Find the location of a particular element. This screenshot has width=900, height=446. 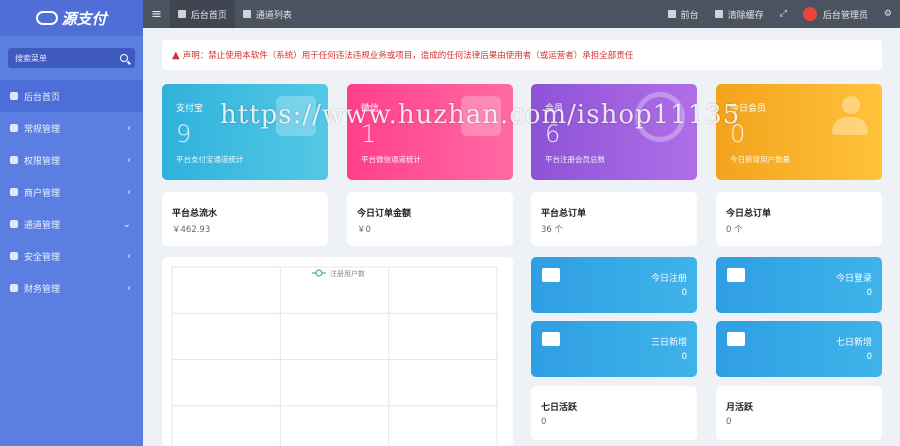

tab-label: 通道列表 is located at coordinates (273, 15).